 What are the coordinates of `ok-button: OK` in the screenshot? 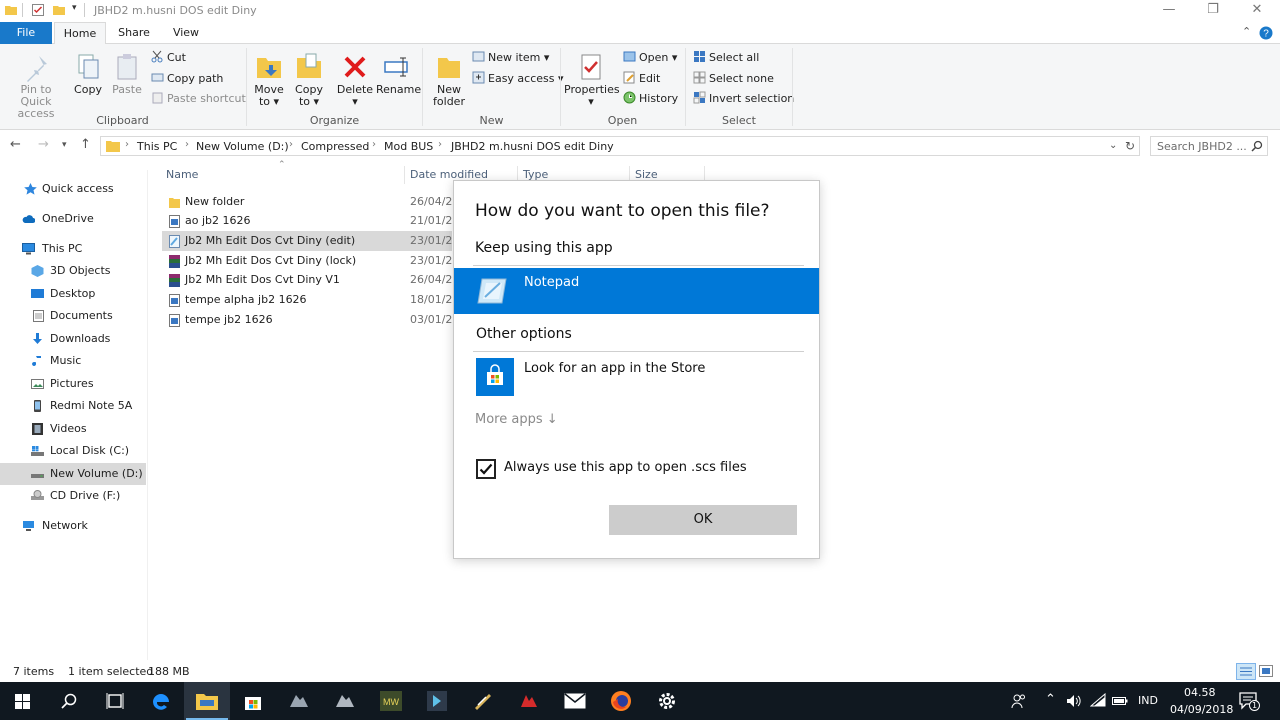 It's located at (703, 520).